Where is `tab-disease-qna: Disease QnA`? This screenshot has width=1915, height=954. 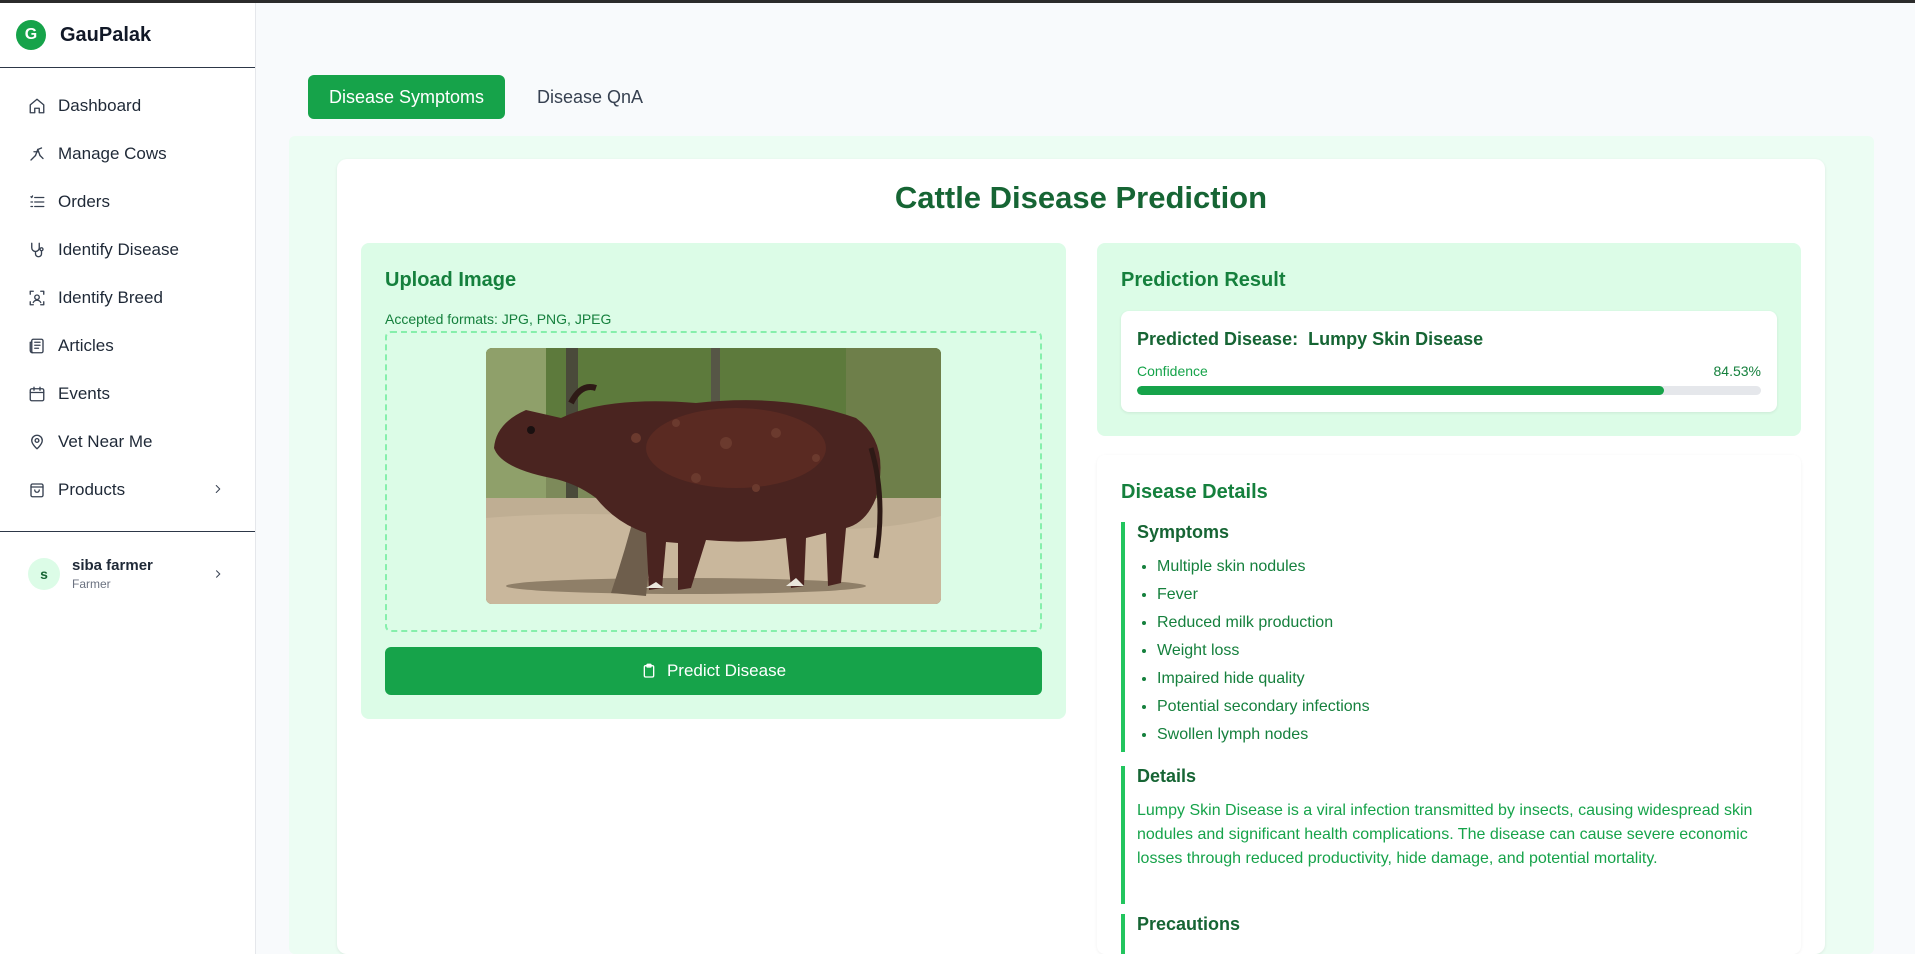 tab-disease-qna: Disease QnA is located at coordinates (590, 97).